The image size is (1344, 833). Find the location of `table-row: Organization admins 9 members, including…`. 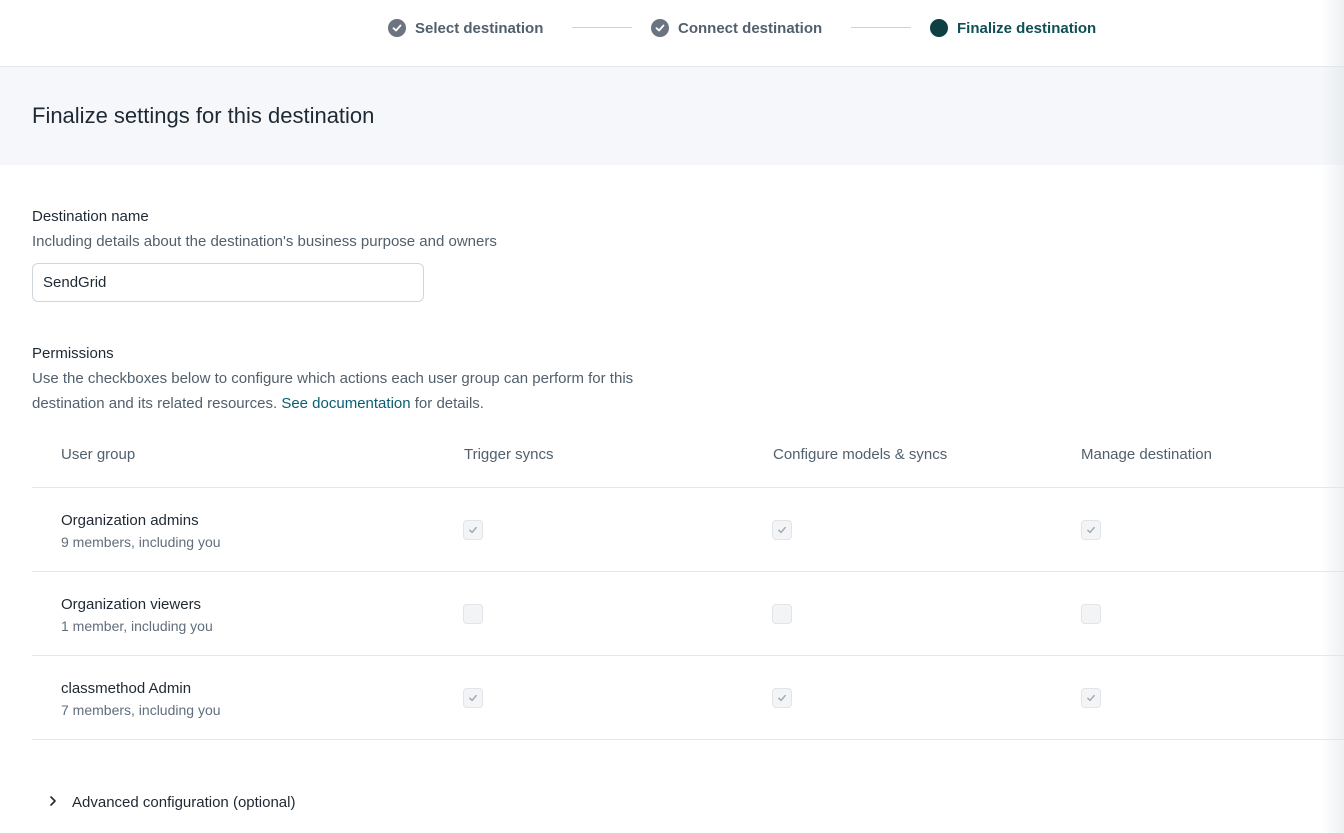

table-row: Organization admins 9 members, including… is located at coordinates (688, 530).